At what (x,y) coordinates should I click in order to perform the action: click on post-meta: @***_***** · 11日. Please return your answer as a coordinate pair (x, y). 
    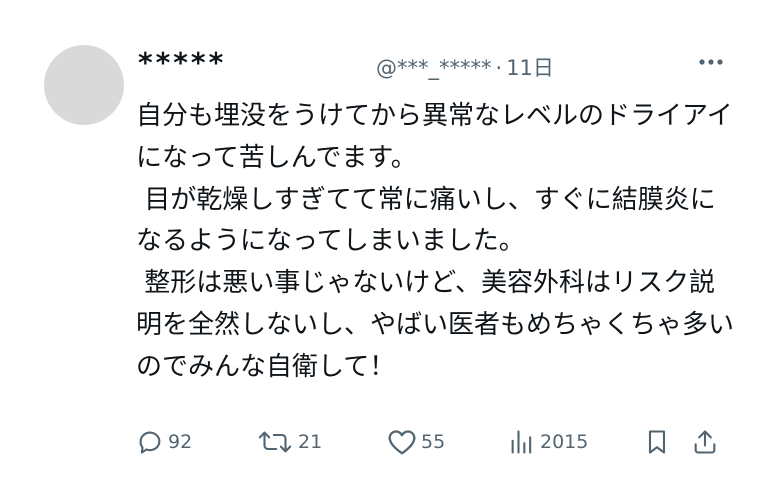
    Looking at the image, I should click on (465, 67).